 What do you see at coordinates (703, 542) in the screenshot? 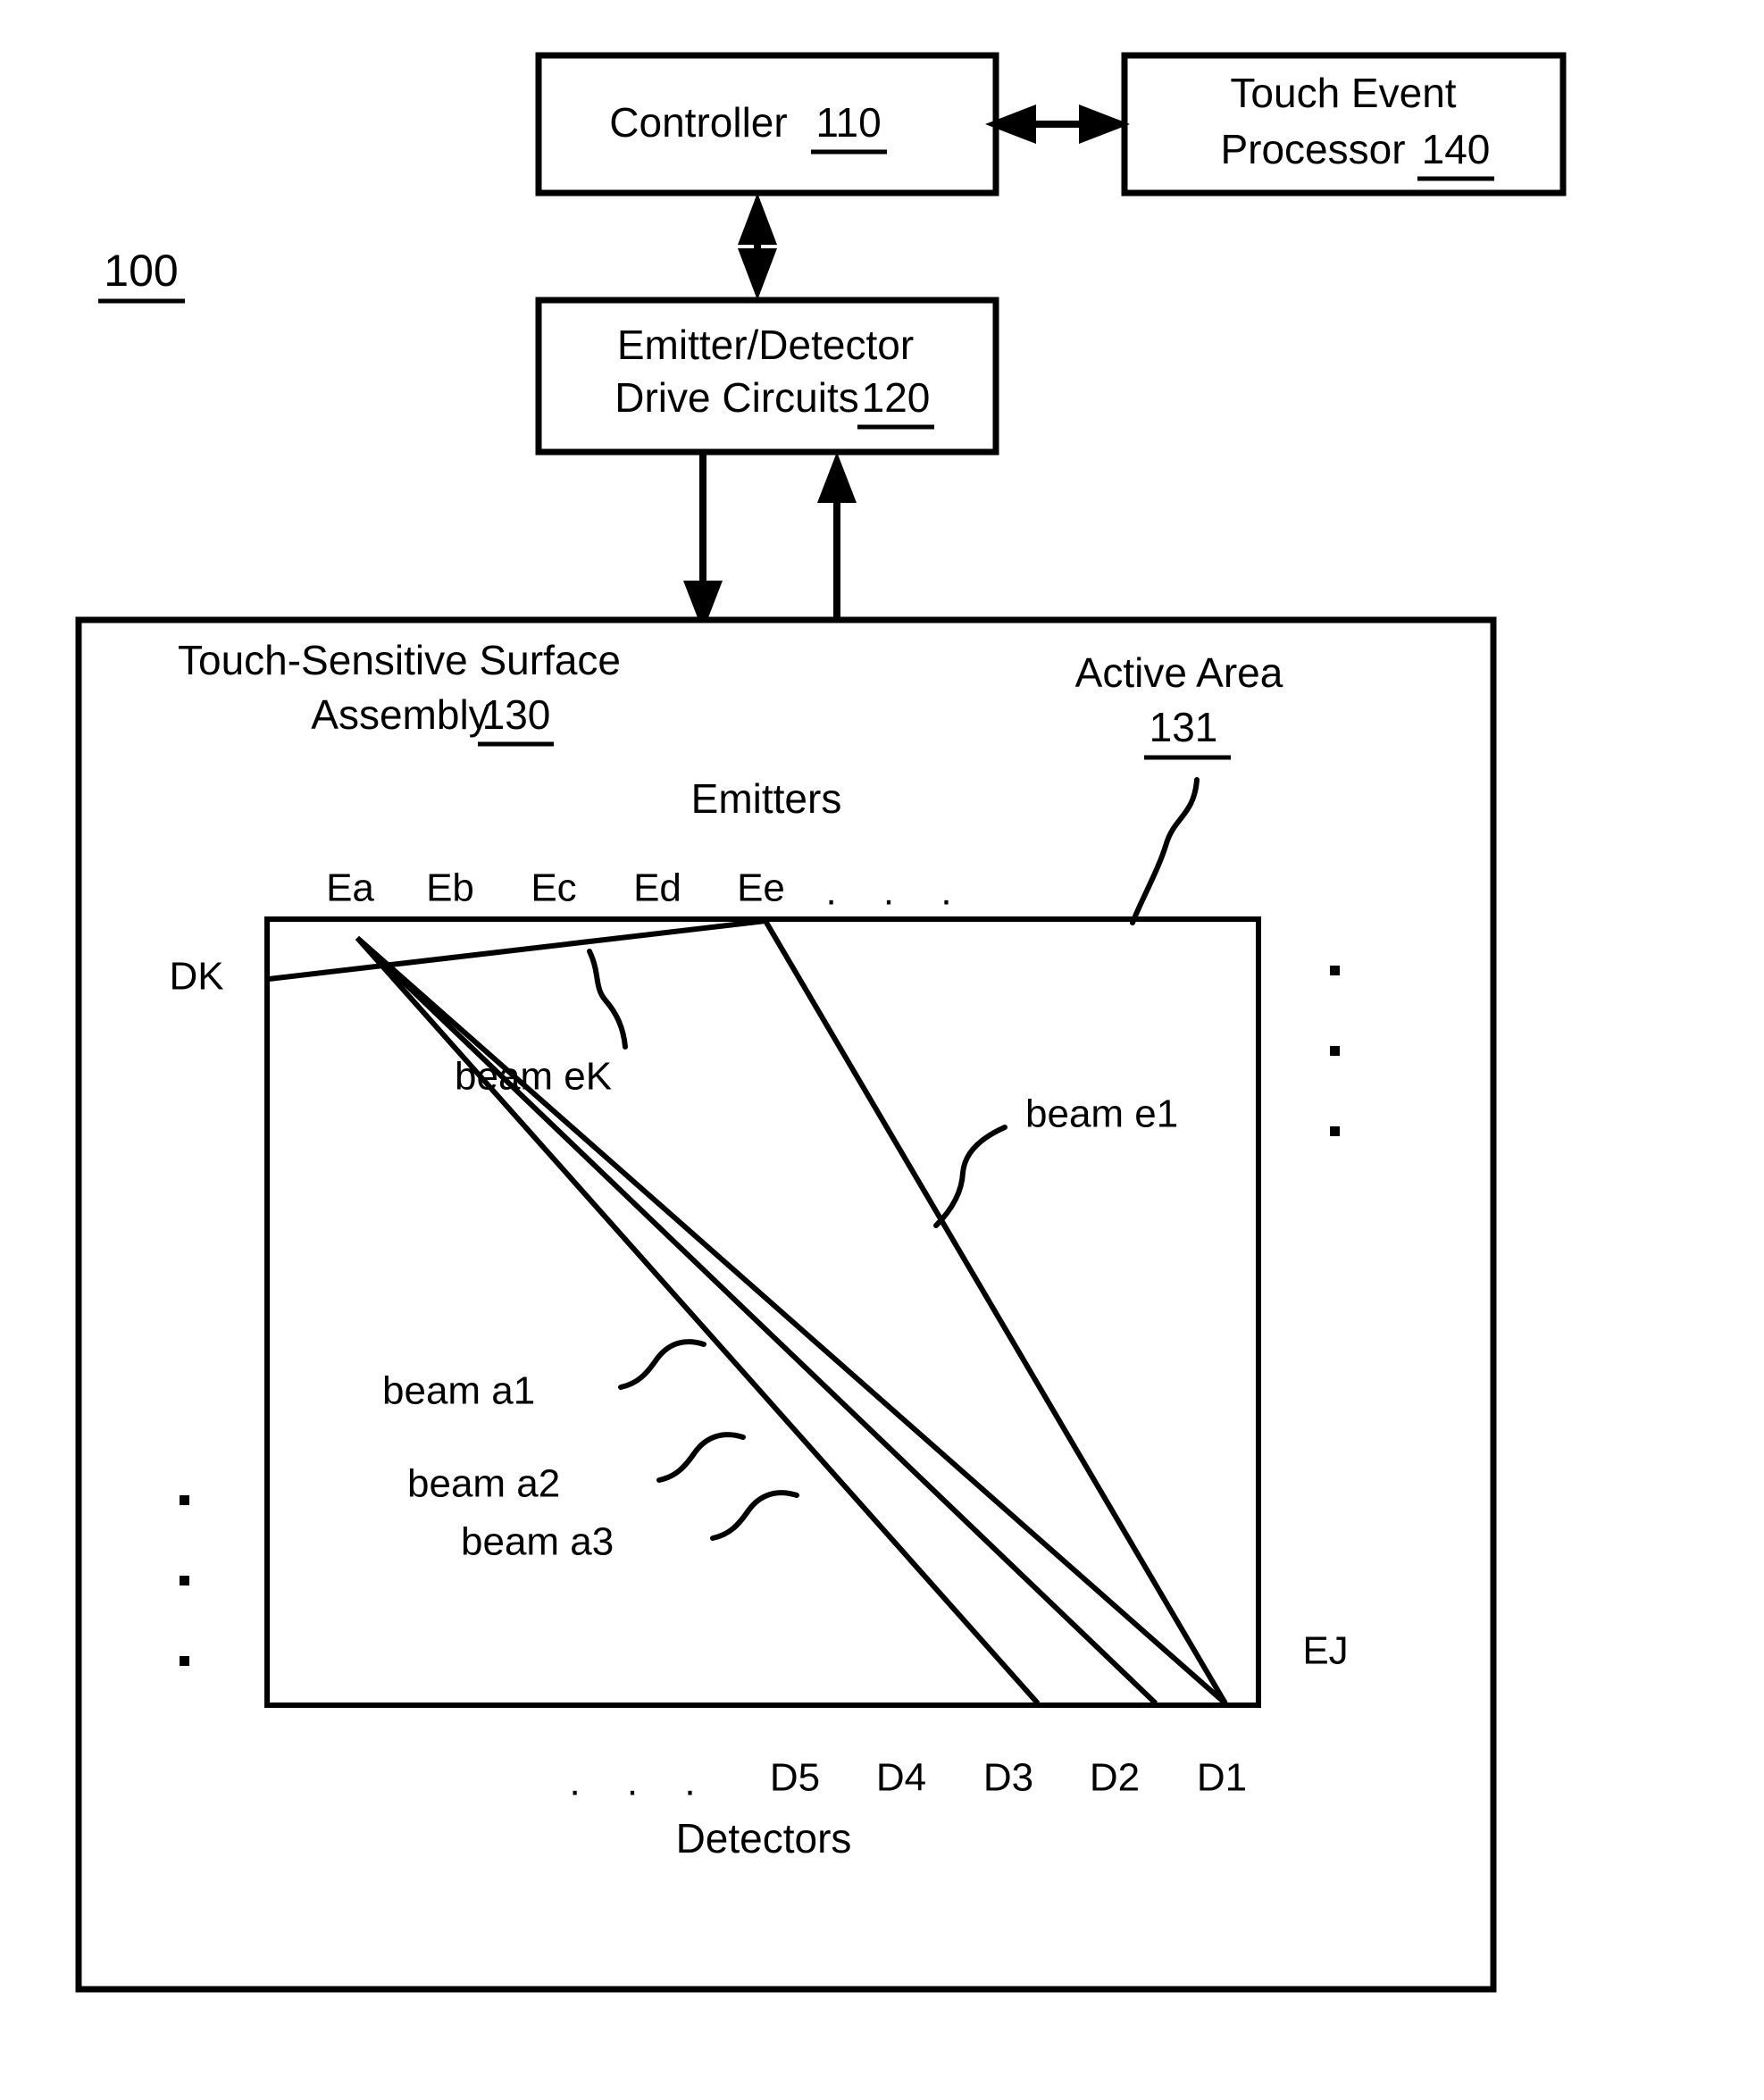
I see `drive-assembly-down-arrow` at bounding box center [703, 542].